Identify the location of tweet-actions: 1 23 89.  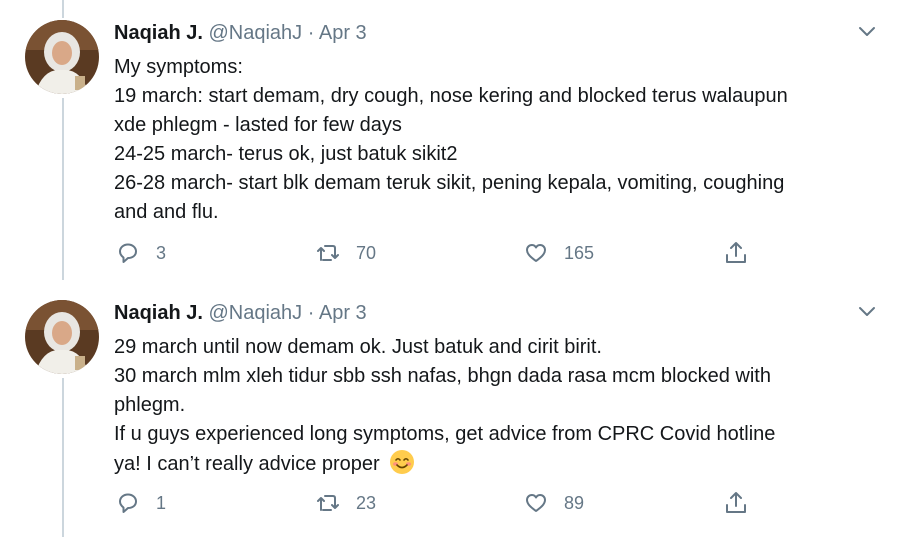
(444, 504).